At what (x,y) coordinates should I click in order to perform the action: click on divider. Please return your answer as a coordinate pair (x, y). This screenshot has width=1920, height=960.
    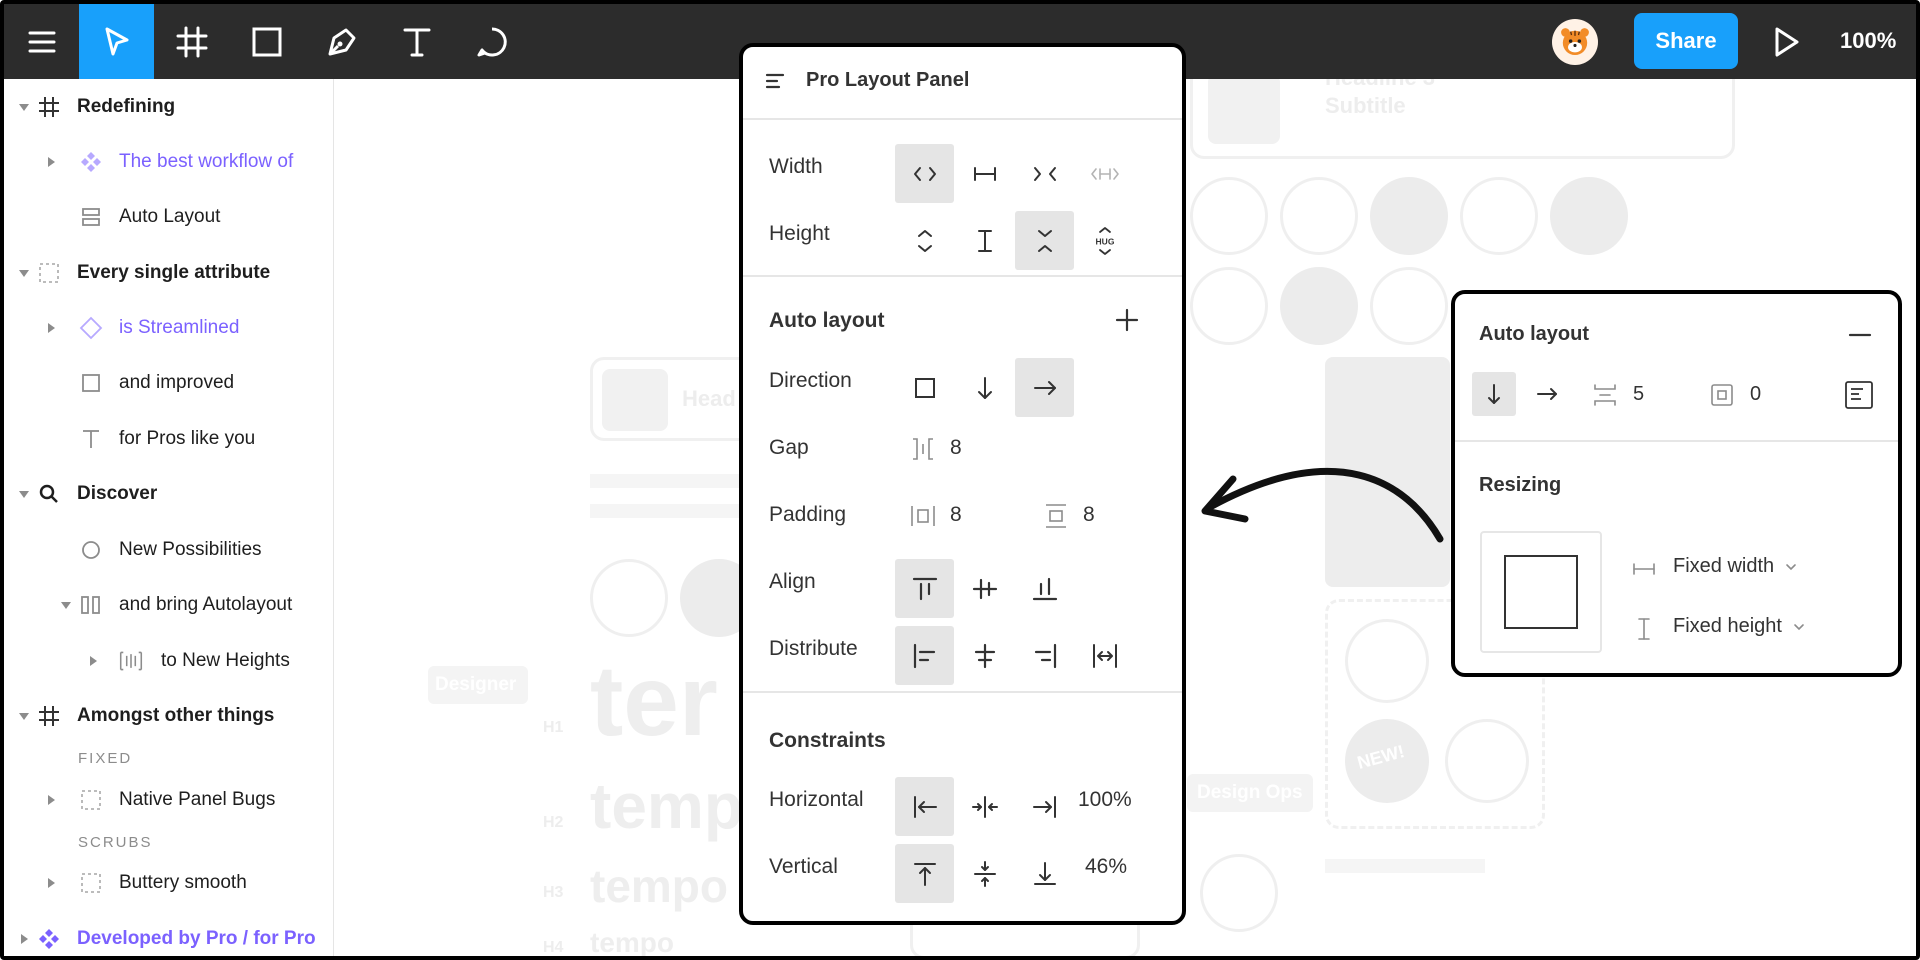
    Looking at the image, I should click on (962, 119).